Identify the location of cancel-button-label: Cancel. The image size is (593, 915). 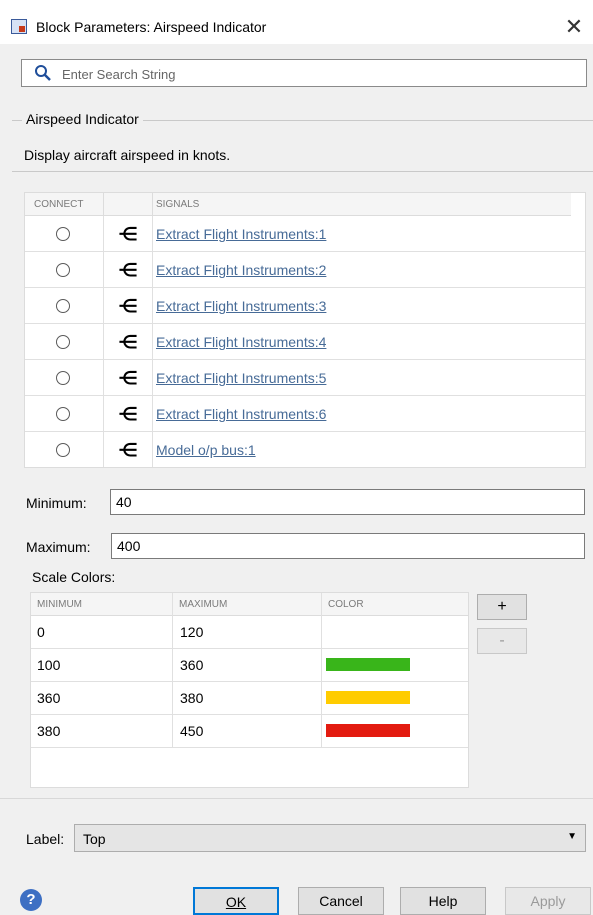
(341, 901).